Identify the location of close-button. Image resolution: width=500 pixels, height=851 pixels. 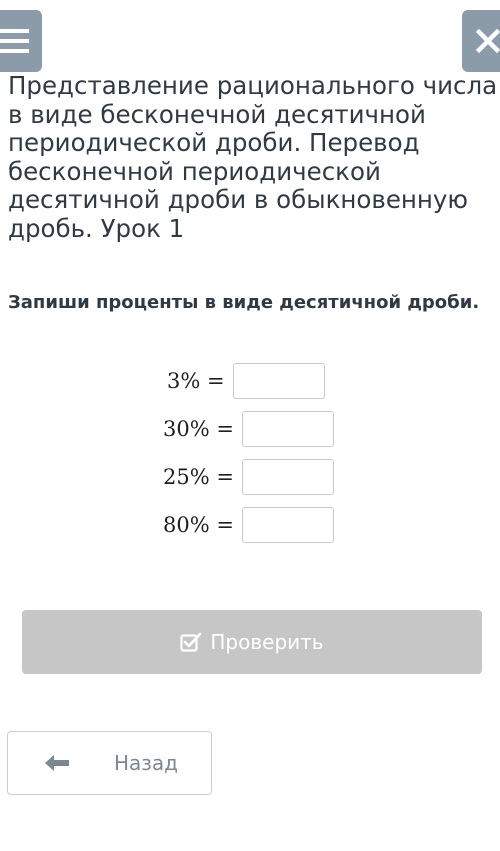
(481, 41).